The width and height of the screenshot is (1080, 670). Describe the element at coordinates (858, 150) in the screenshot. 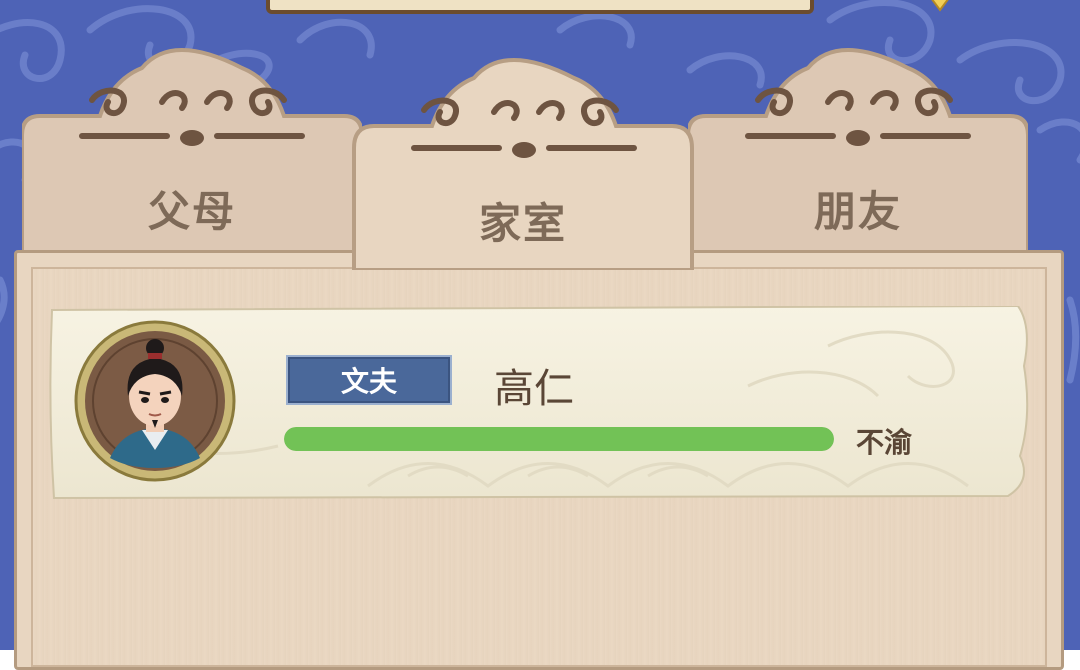

I see `tab-friends: 朋友` at that location.